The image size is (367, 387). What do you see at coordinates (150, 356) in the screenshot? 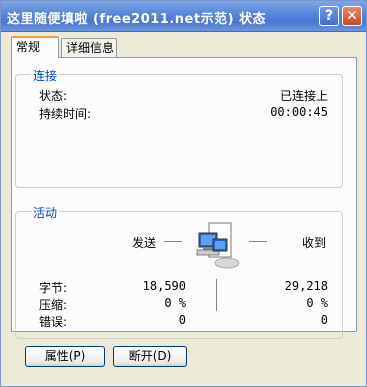
I see `disconnect-button: 断开(D)` at bounding box center [150, 356].